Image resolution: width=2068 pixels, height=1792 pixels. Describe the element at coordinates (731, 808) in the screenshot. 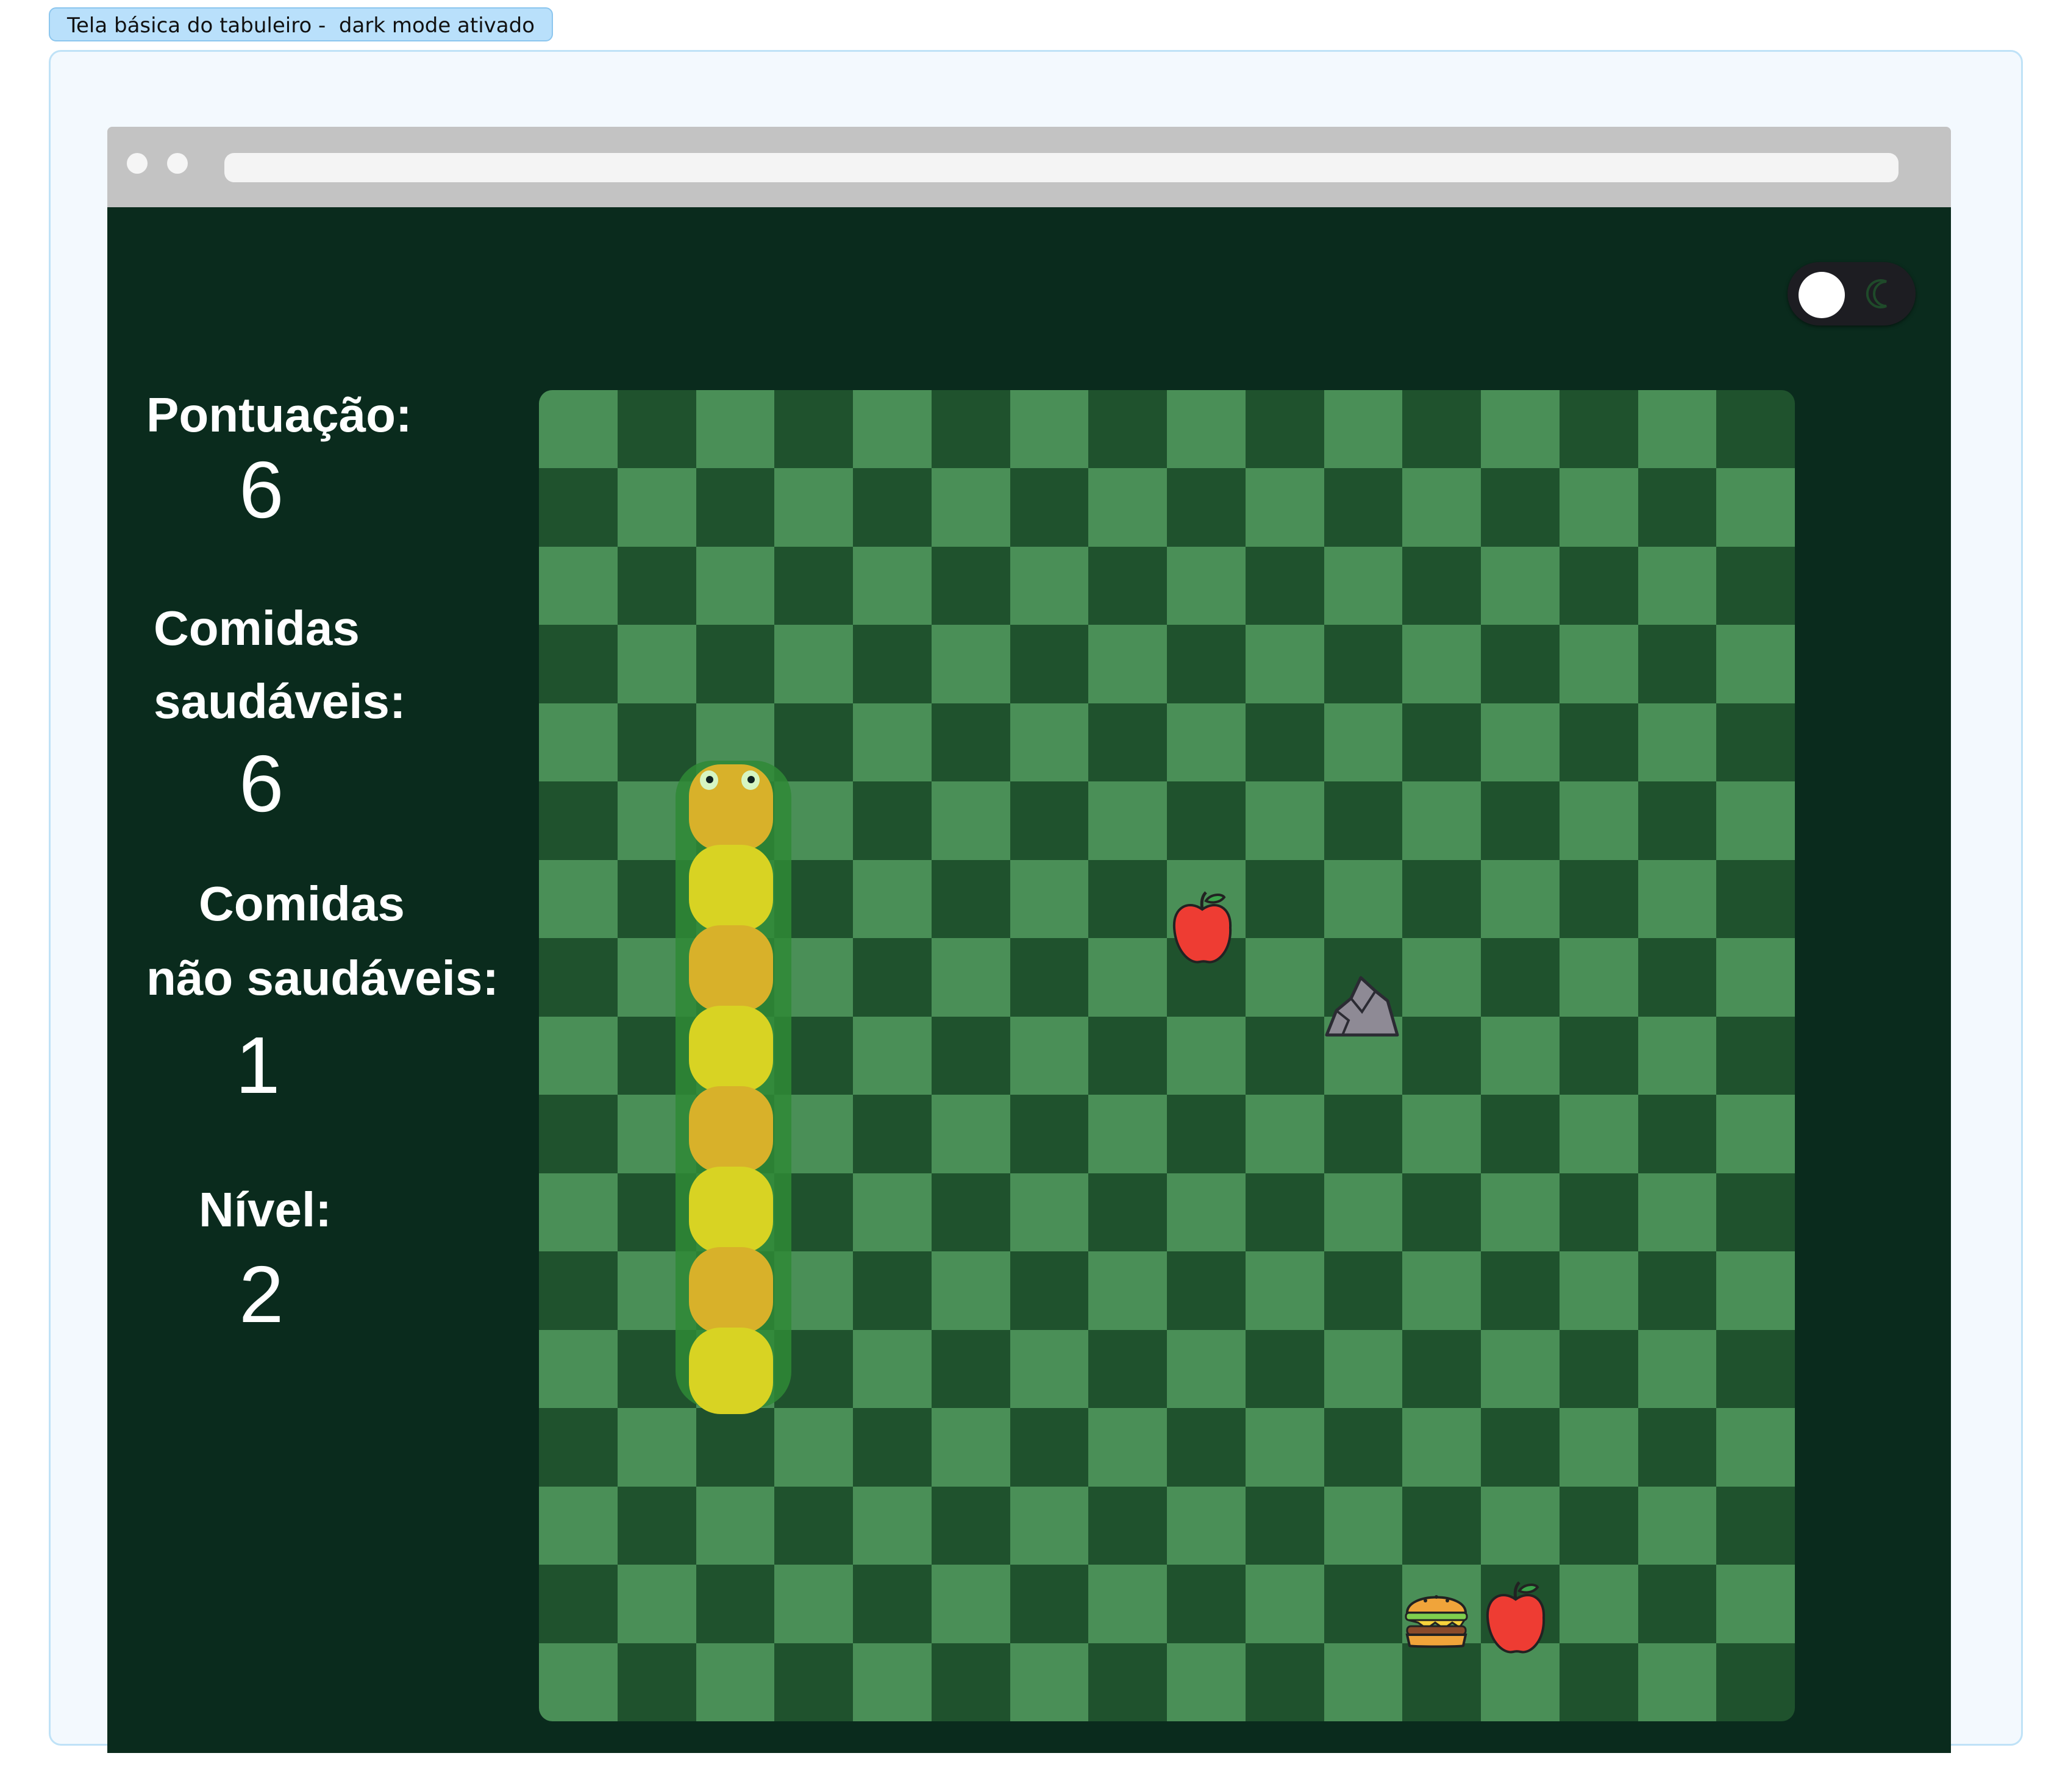

I see `snake-head` at that location.